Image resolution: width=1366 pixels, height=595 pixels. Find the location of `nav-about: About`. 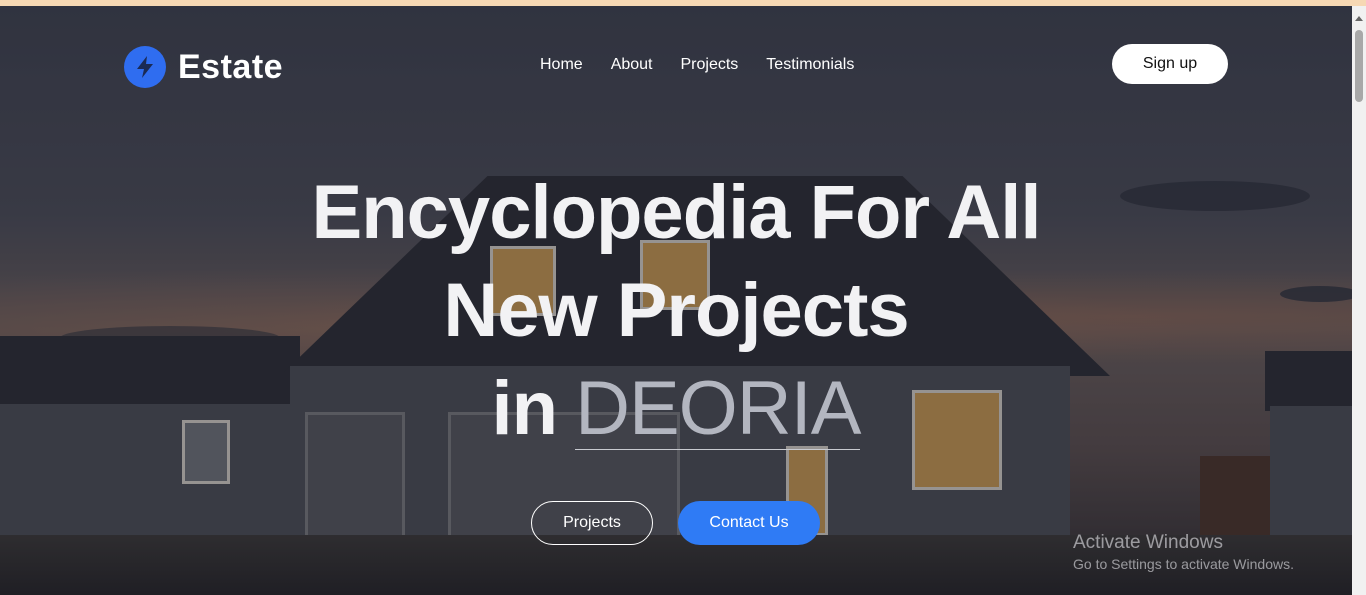

nav-about: About is located at coordinates (632, 65).